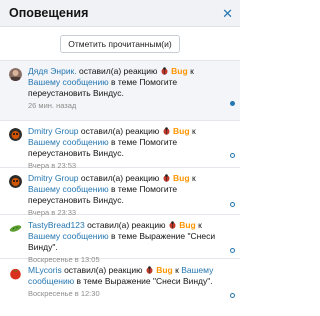 The height and width of the screenshot is (316, 320). I want to click on face-avatar-icon, so click(15, 74).